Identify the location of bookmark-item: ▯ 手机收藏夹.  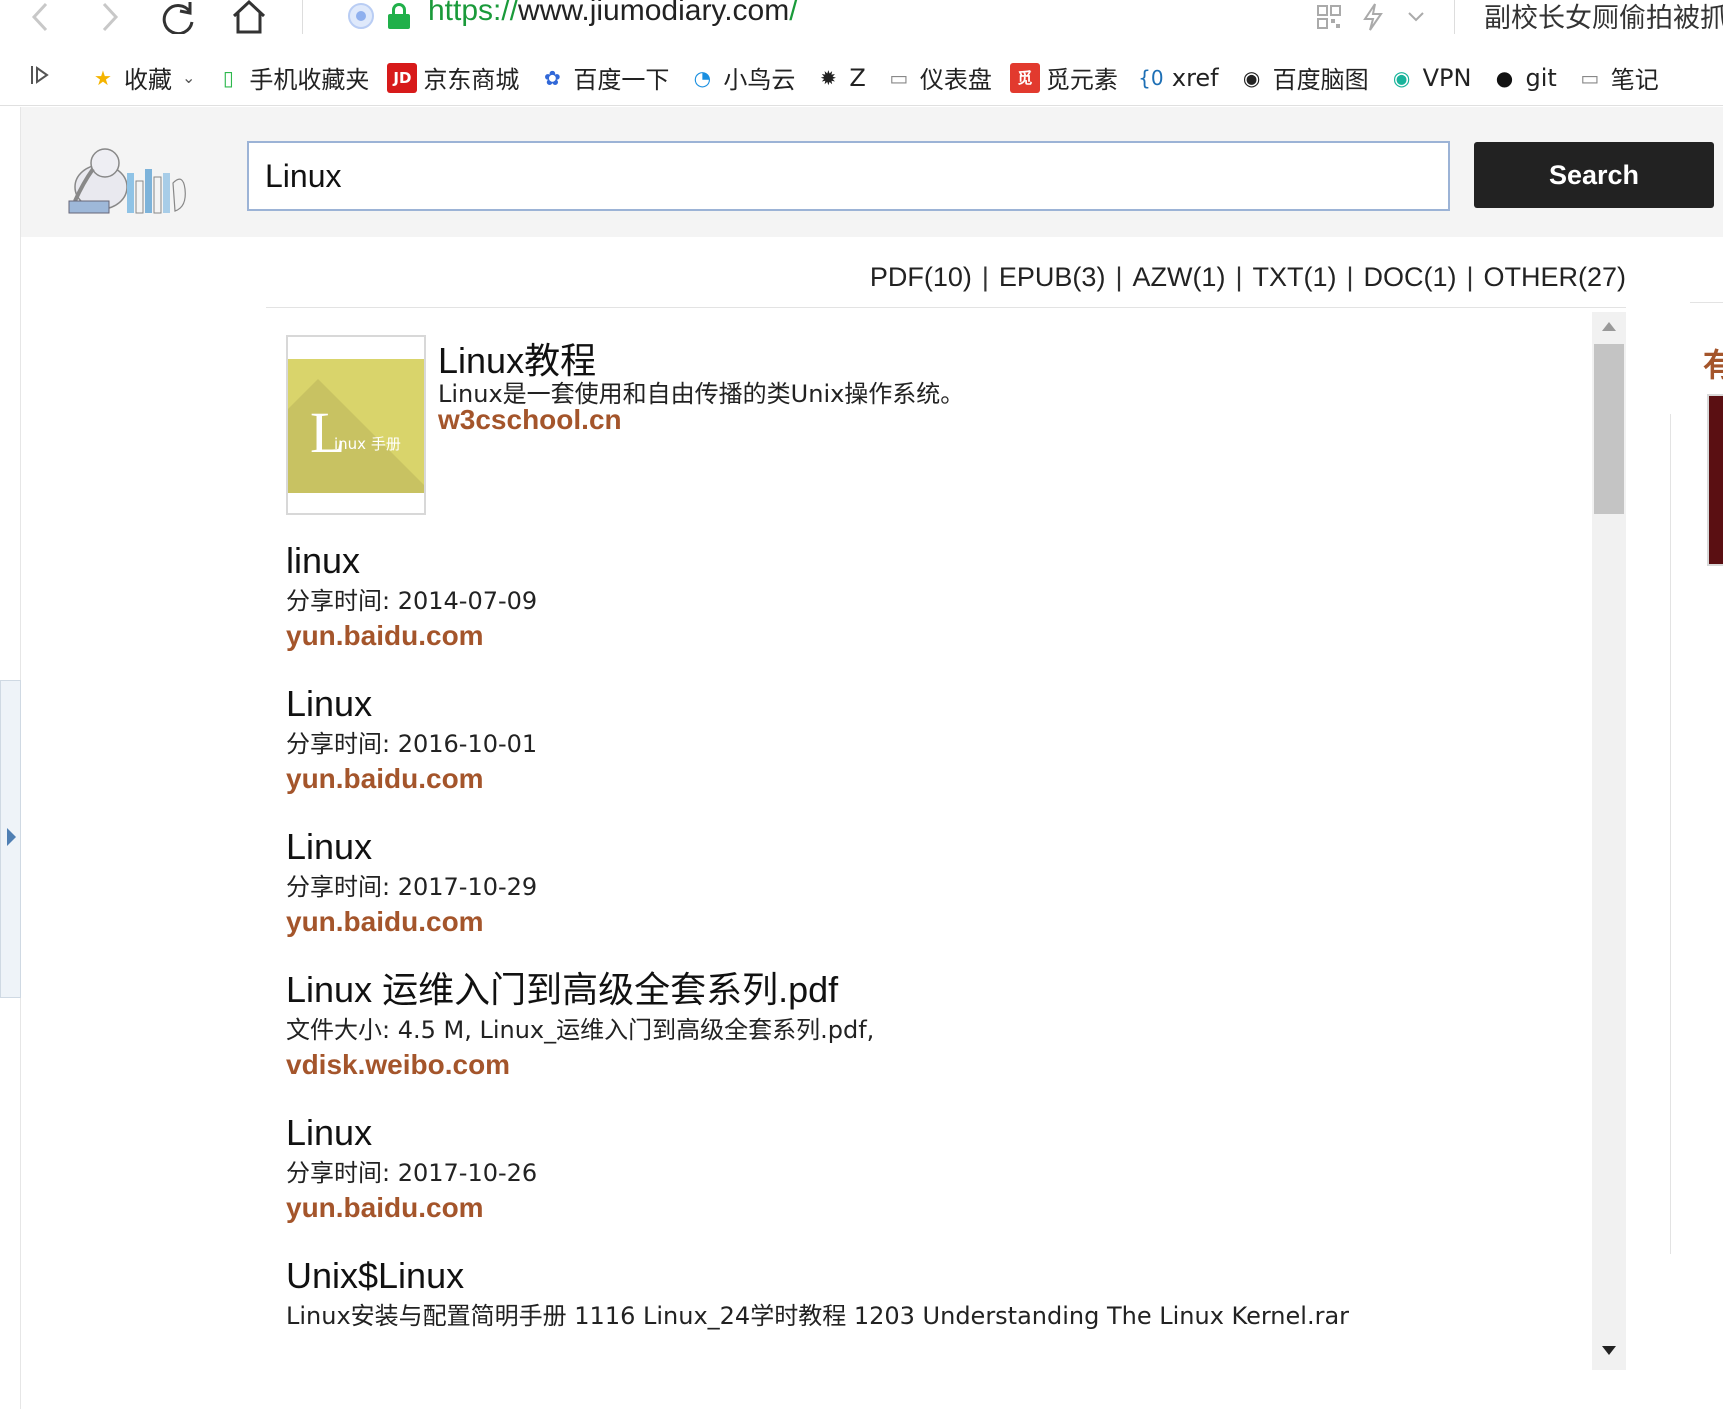
(291, 78).